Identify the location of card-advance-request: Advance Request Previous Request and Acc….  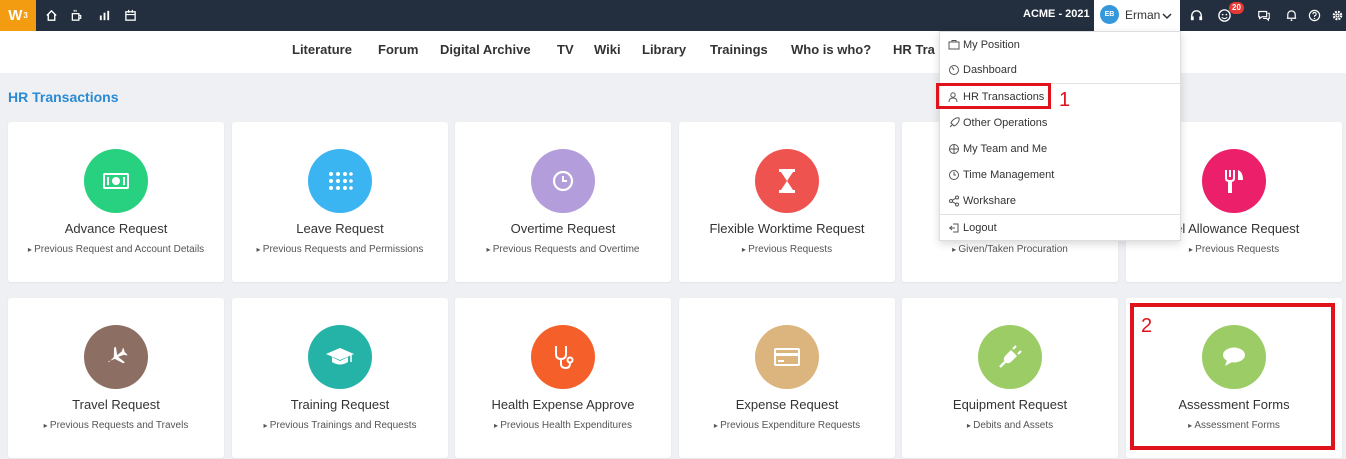
(116, 202).